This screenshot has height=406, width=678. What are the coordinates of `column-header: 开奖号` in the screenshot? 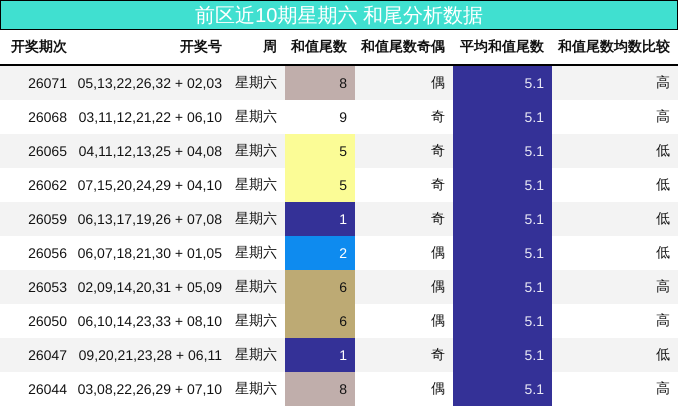 It's located at (201, 46).